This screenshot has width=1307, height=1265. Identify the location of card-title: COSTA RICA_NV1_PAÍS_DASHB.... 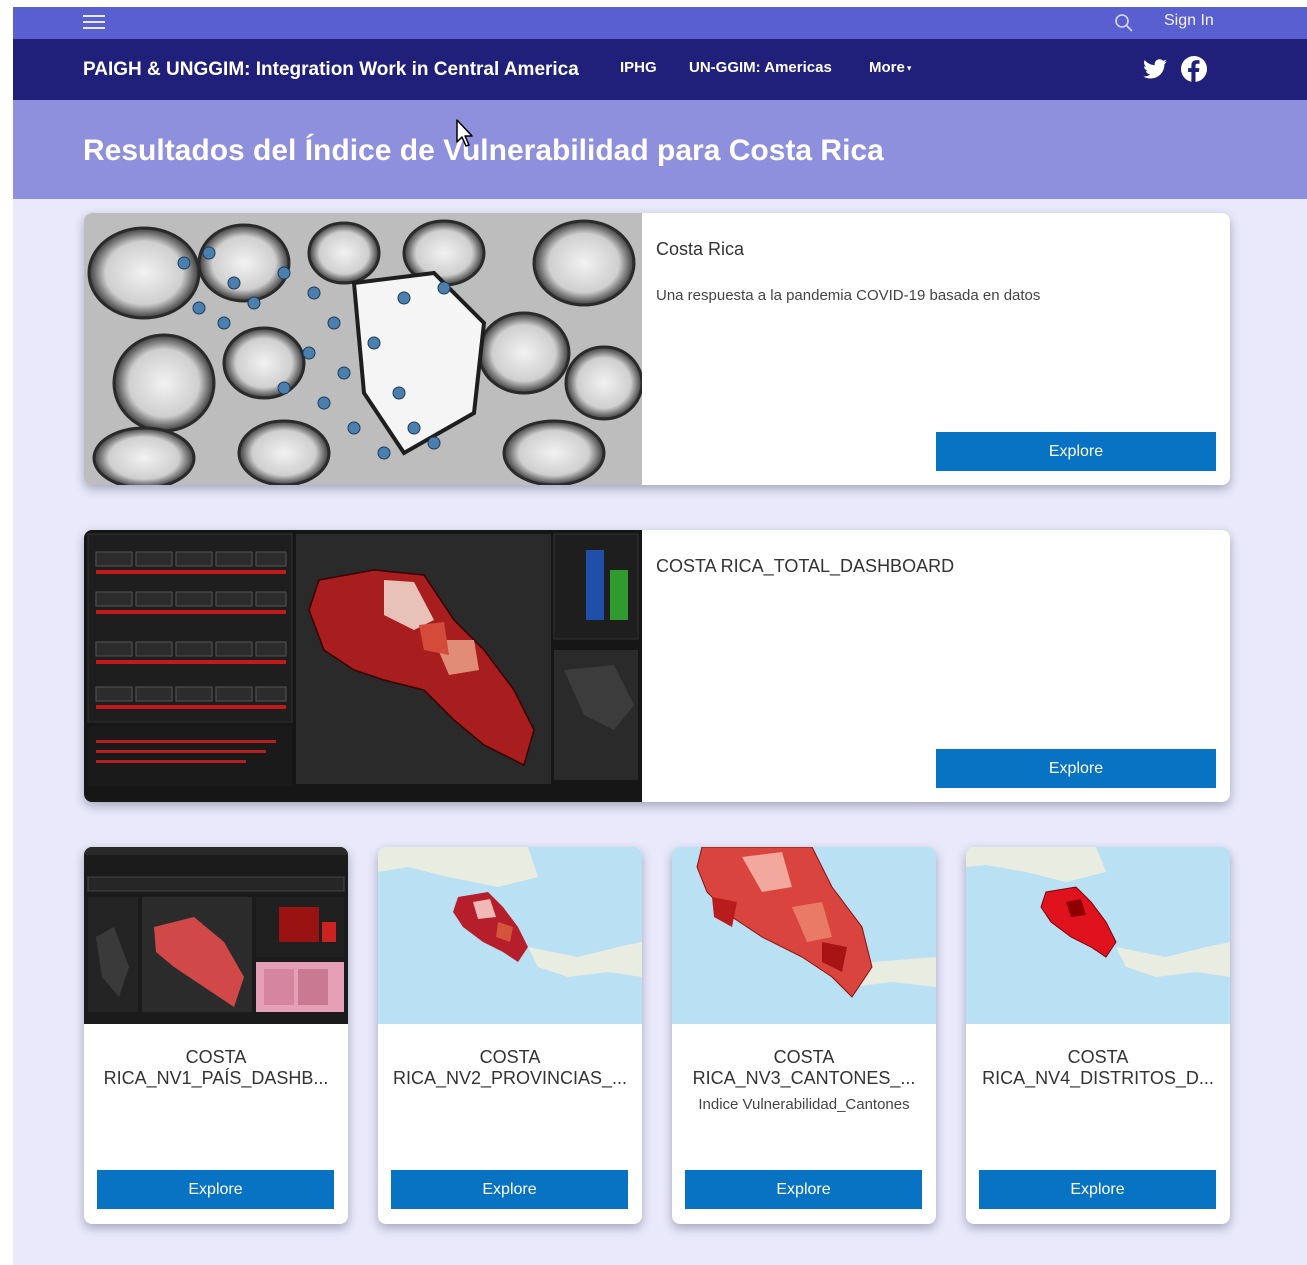
(216, 1067).